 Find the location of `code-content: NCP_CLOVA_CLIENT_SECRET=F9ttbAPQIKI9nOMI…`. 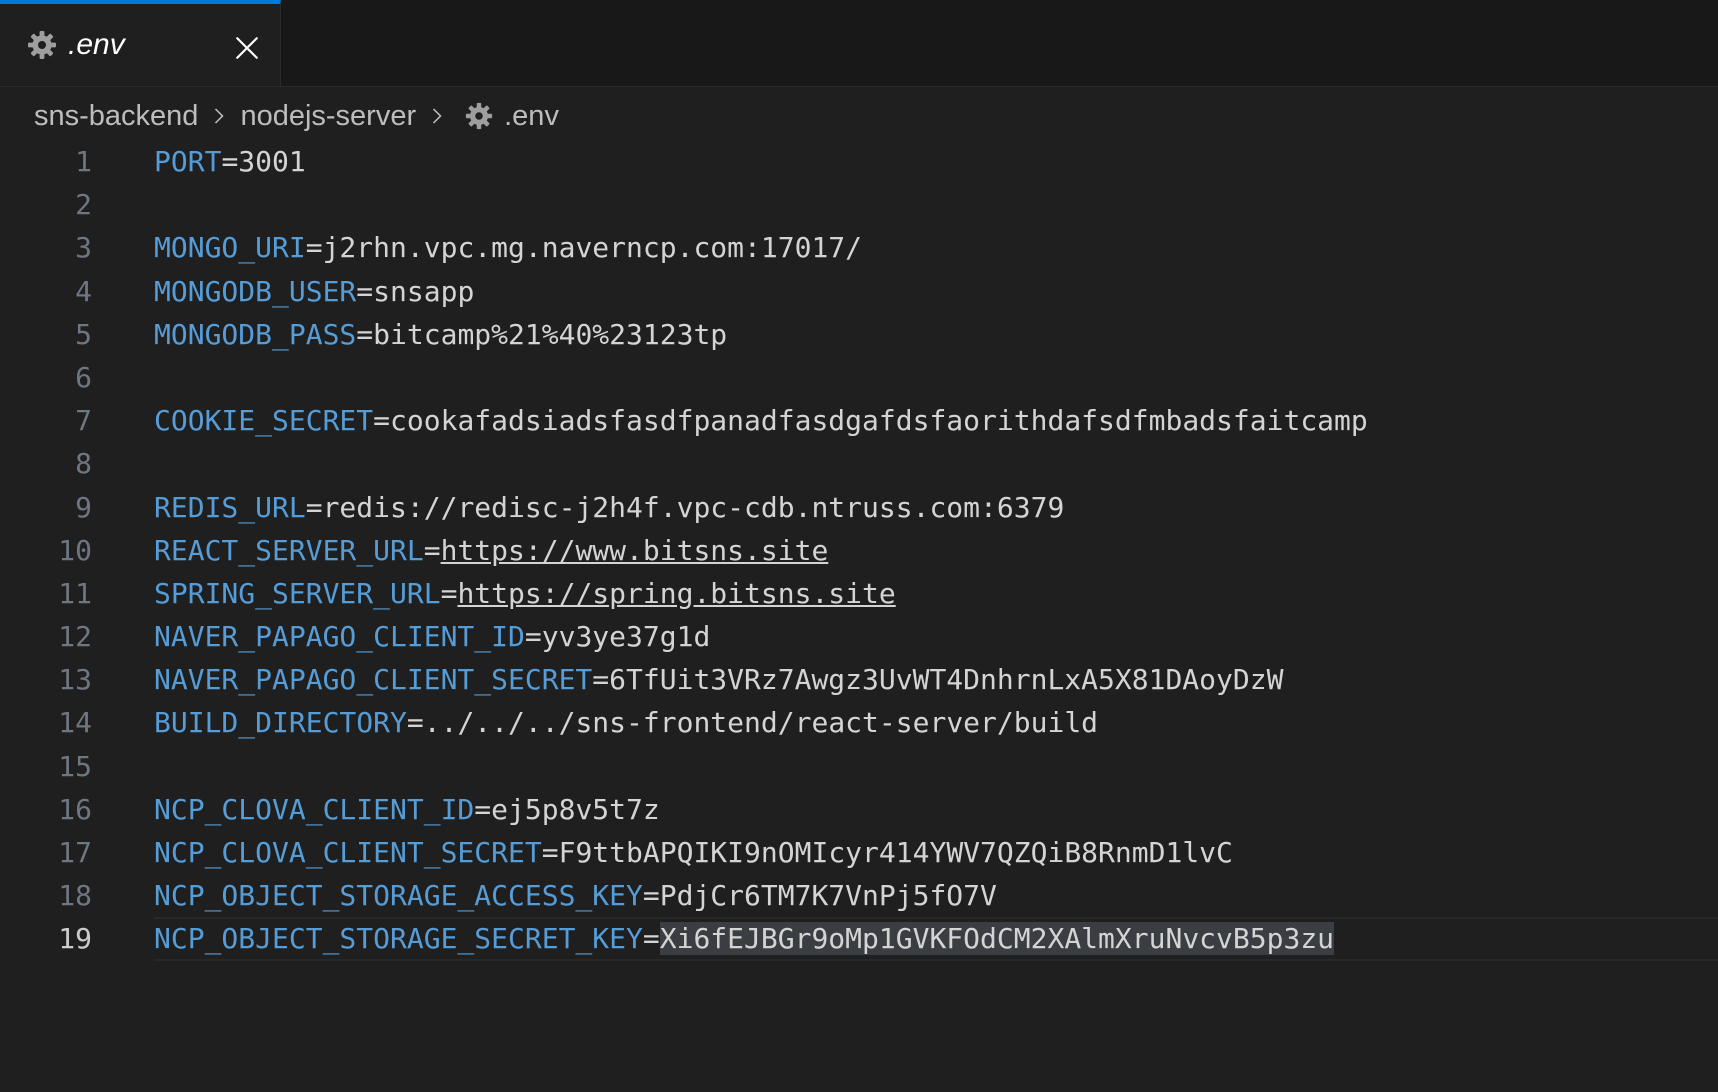

code-content: NCP_CLOVA_CLIENT_SECRET=F9ttbAPQIKI9nOMI… is located at coordinates (693, 852).